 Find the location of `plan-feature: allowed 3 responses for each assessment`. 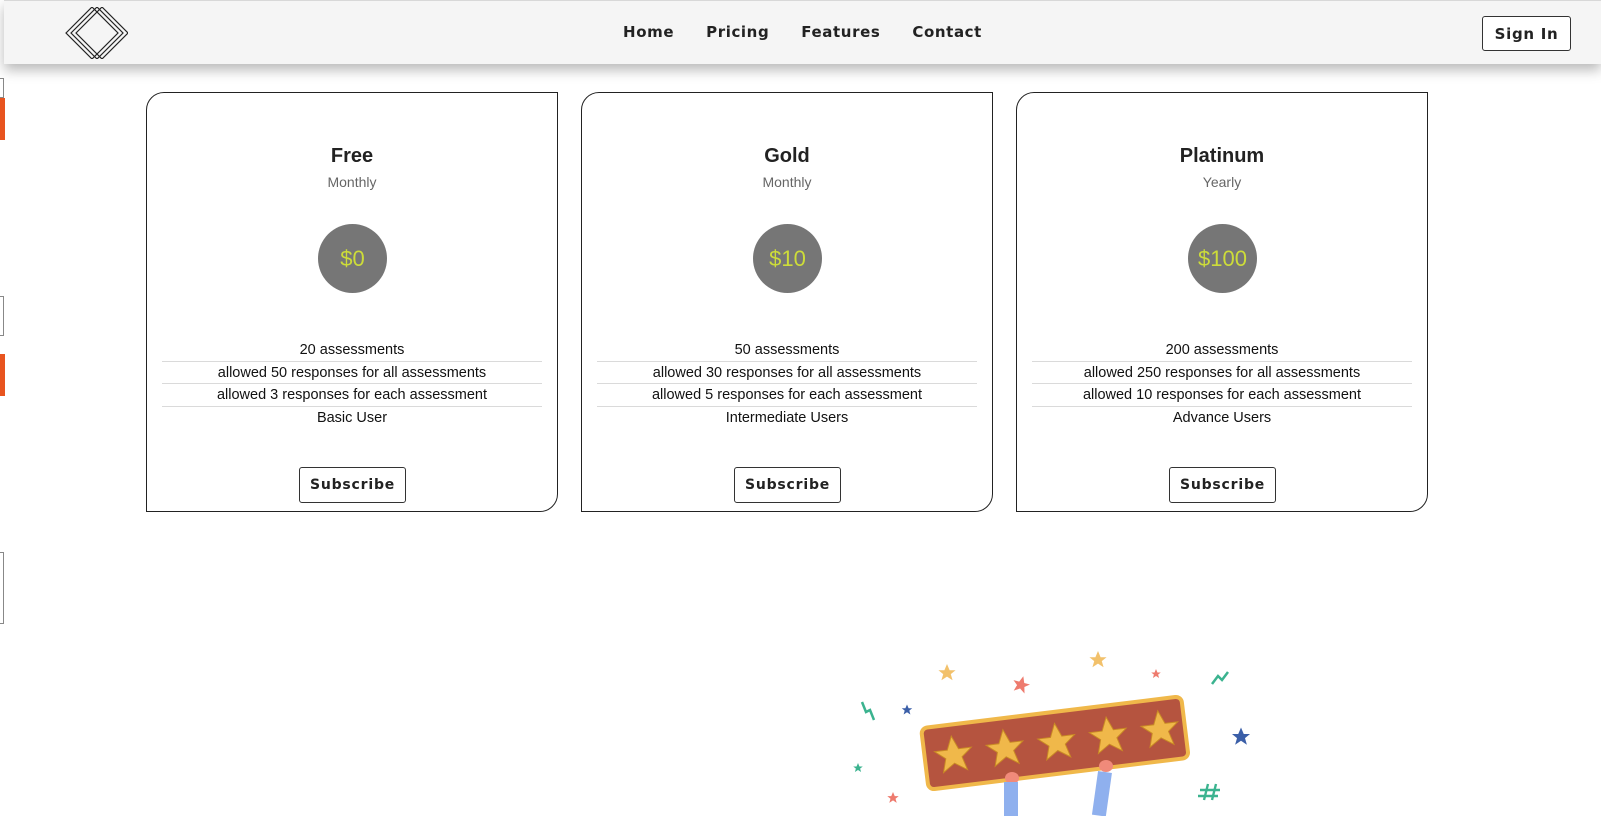

plan-feature: allowed 3 responses for each assessment is located at coordinates (352, 396).